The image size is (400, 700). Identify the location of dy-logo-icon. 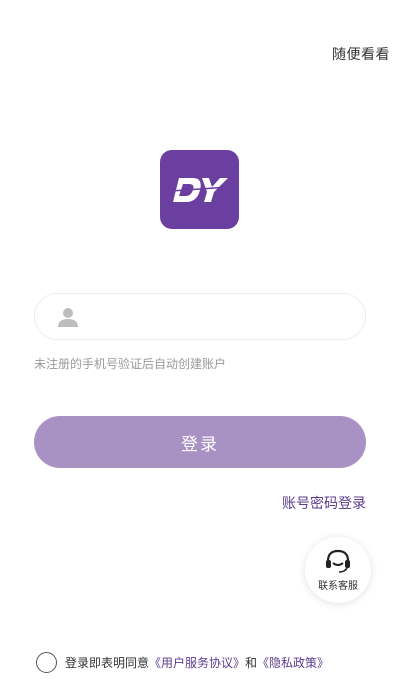
(199, 189).